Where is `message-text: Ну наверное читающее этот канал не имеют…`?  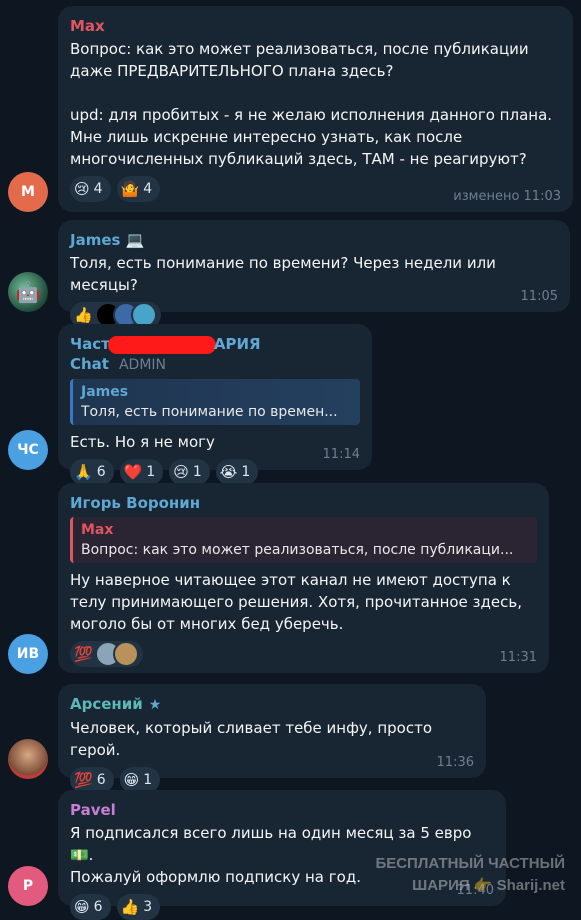 message-text: Ну наверное читающее этот канал не имеют… is located at coordinates (298, 602).